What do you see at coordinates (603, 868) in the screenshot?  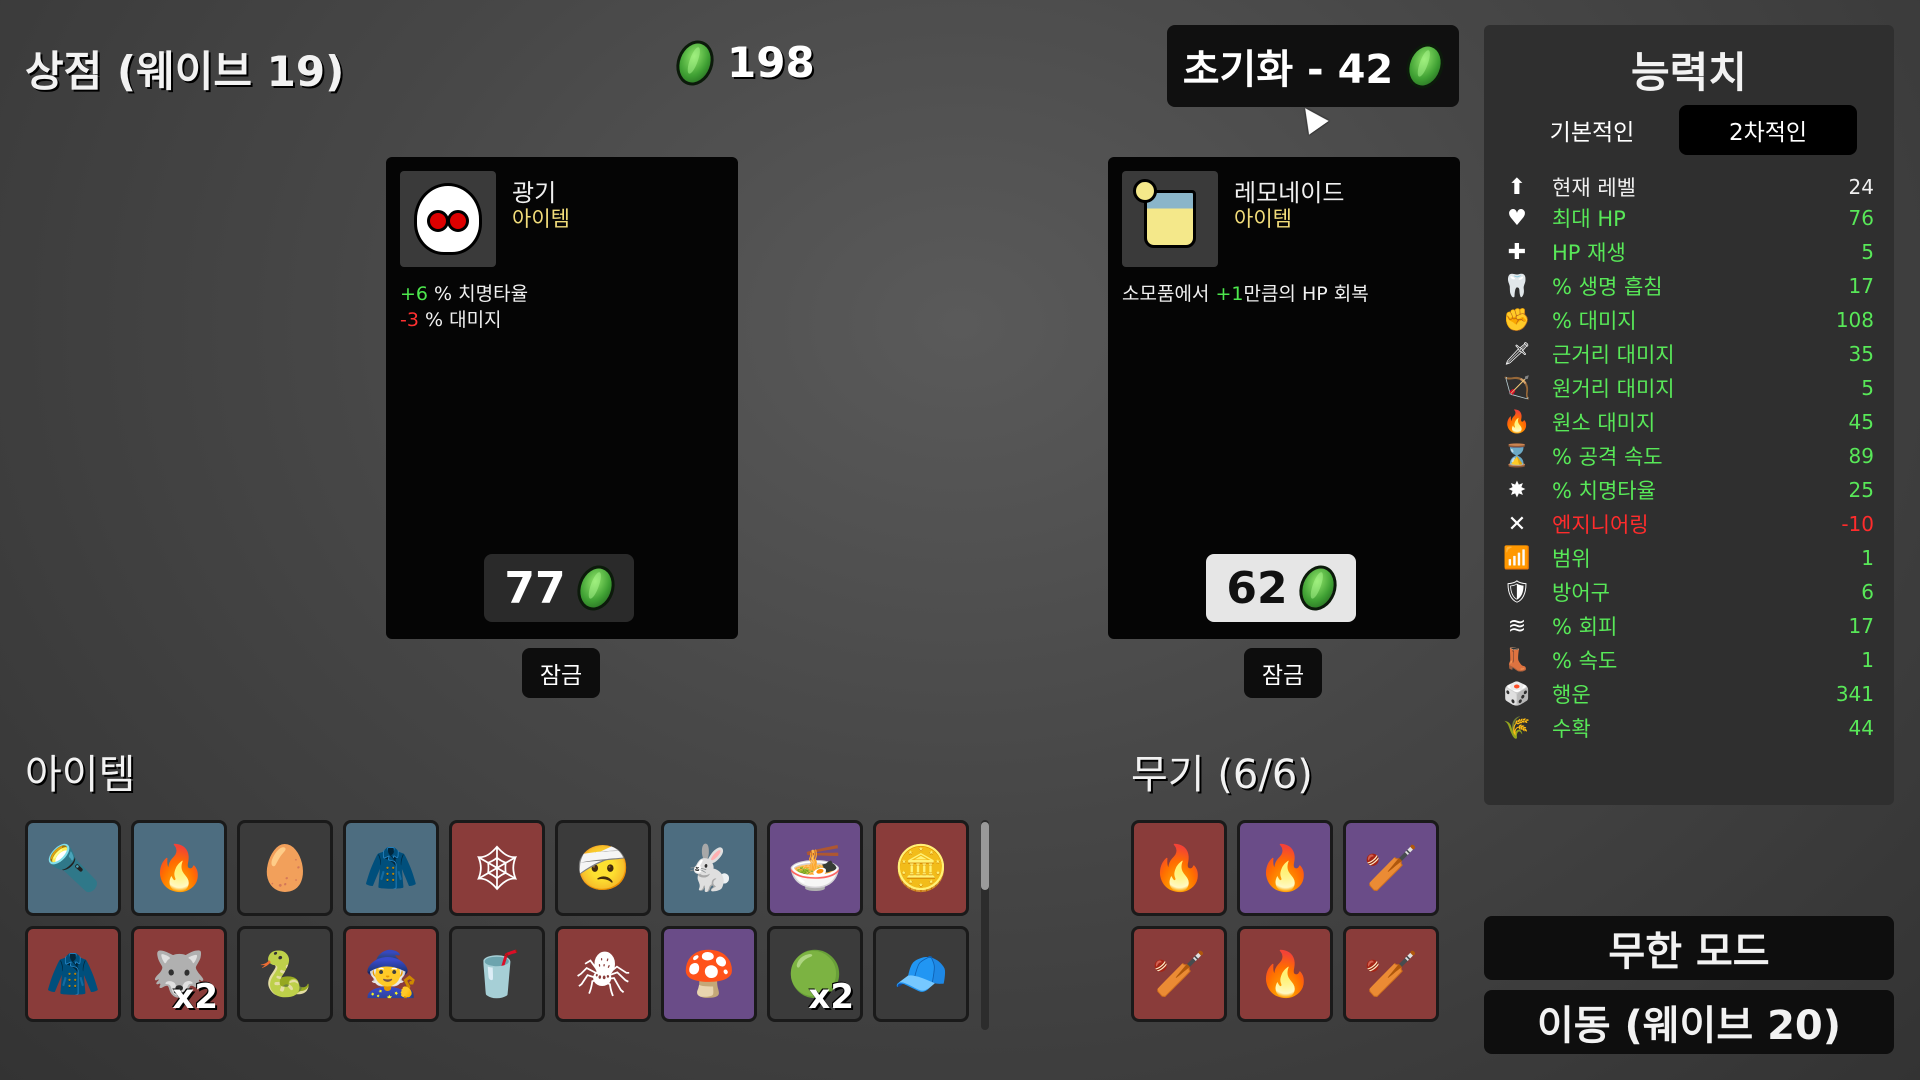 I see `item-slot: 🤕` at bounding box center [603, 868].